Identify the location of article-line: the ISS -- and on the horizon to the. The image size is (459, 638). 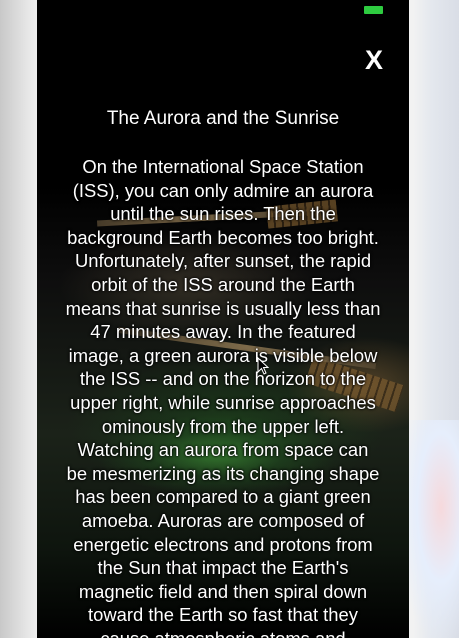
(223, 379).